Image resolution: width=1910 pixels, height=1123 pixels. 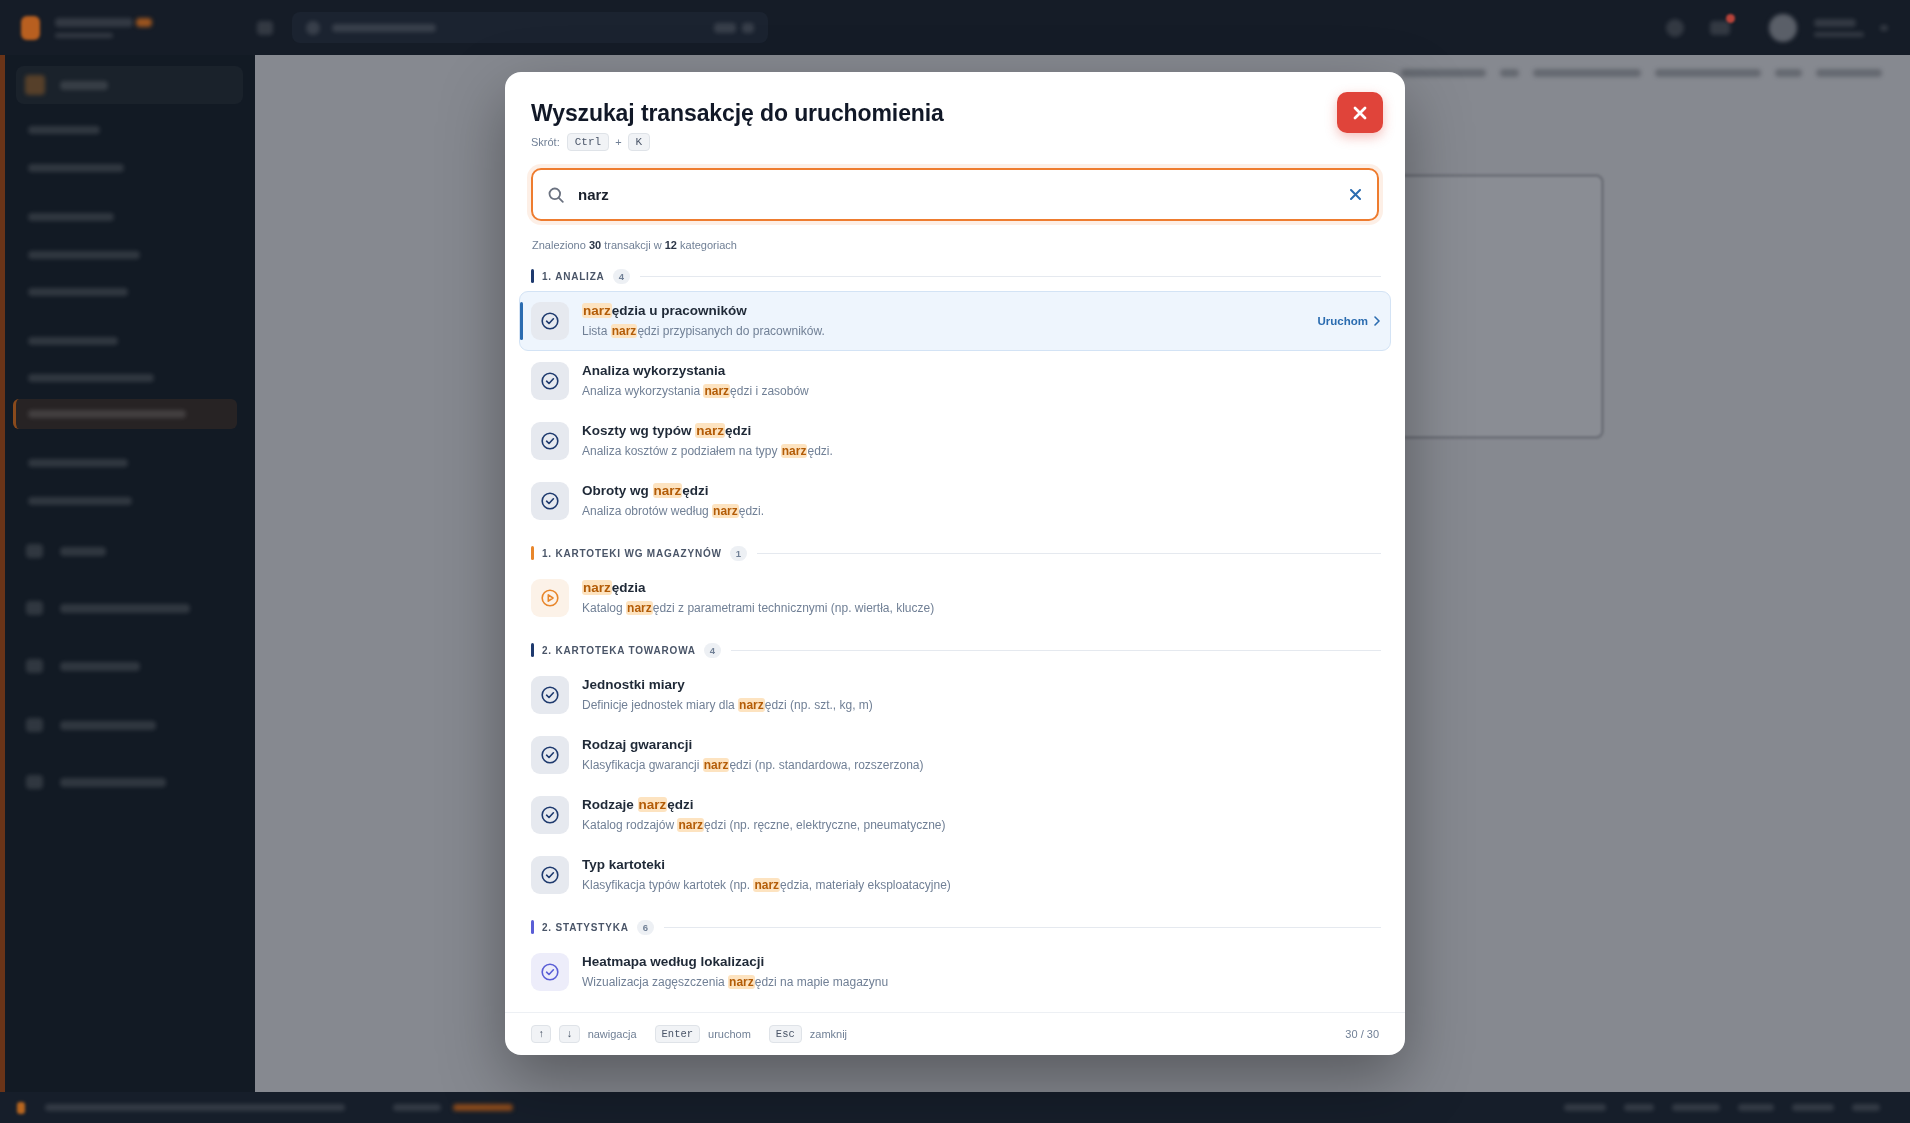 What do you see at coordinates (955, 598) in the screenshot?
I see `result-item: narzędzia Katalog narzędzi z parametrami technicznymi (np. wiertła, klucze)` at bounding box center [955, 598].